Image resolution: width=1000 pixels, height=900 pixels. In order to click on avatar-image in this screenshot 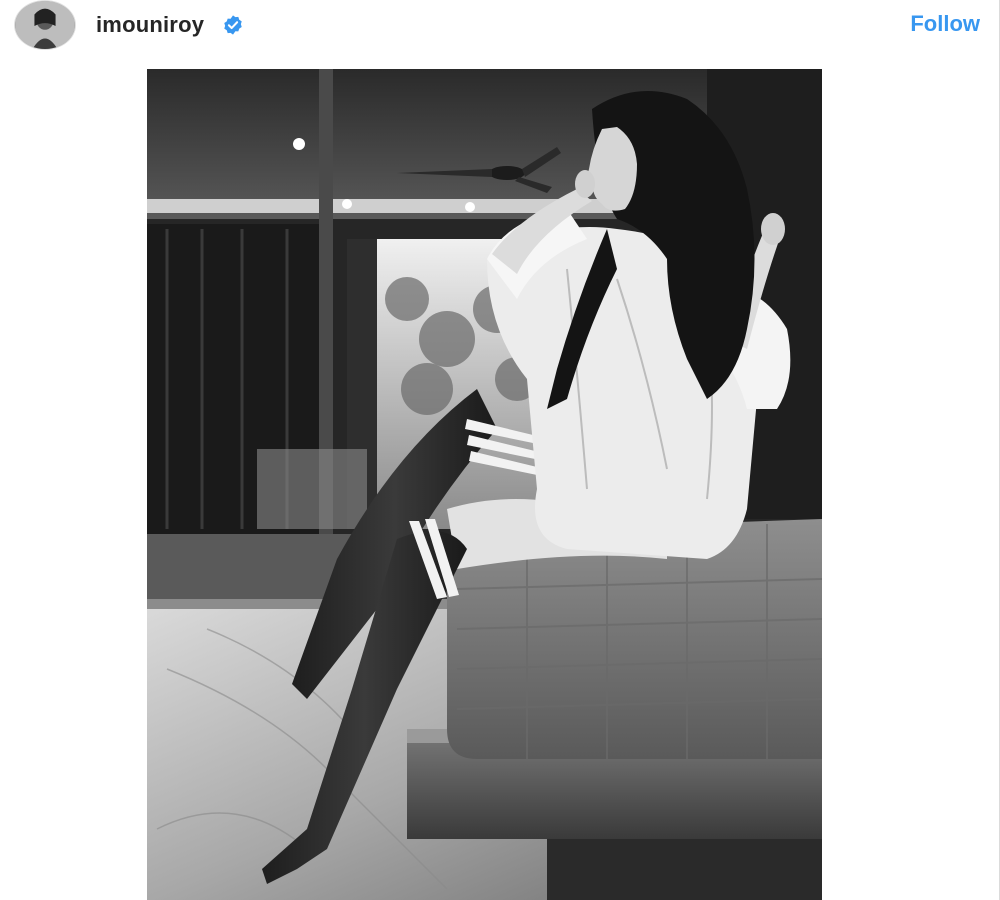, I will do `click(45, 25)`.